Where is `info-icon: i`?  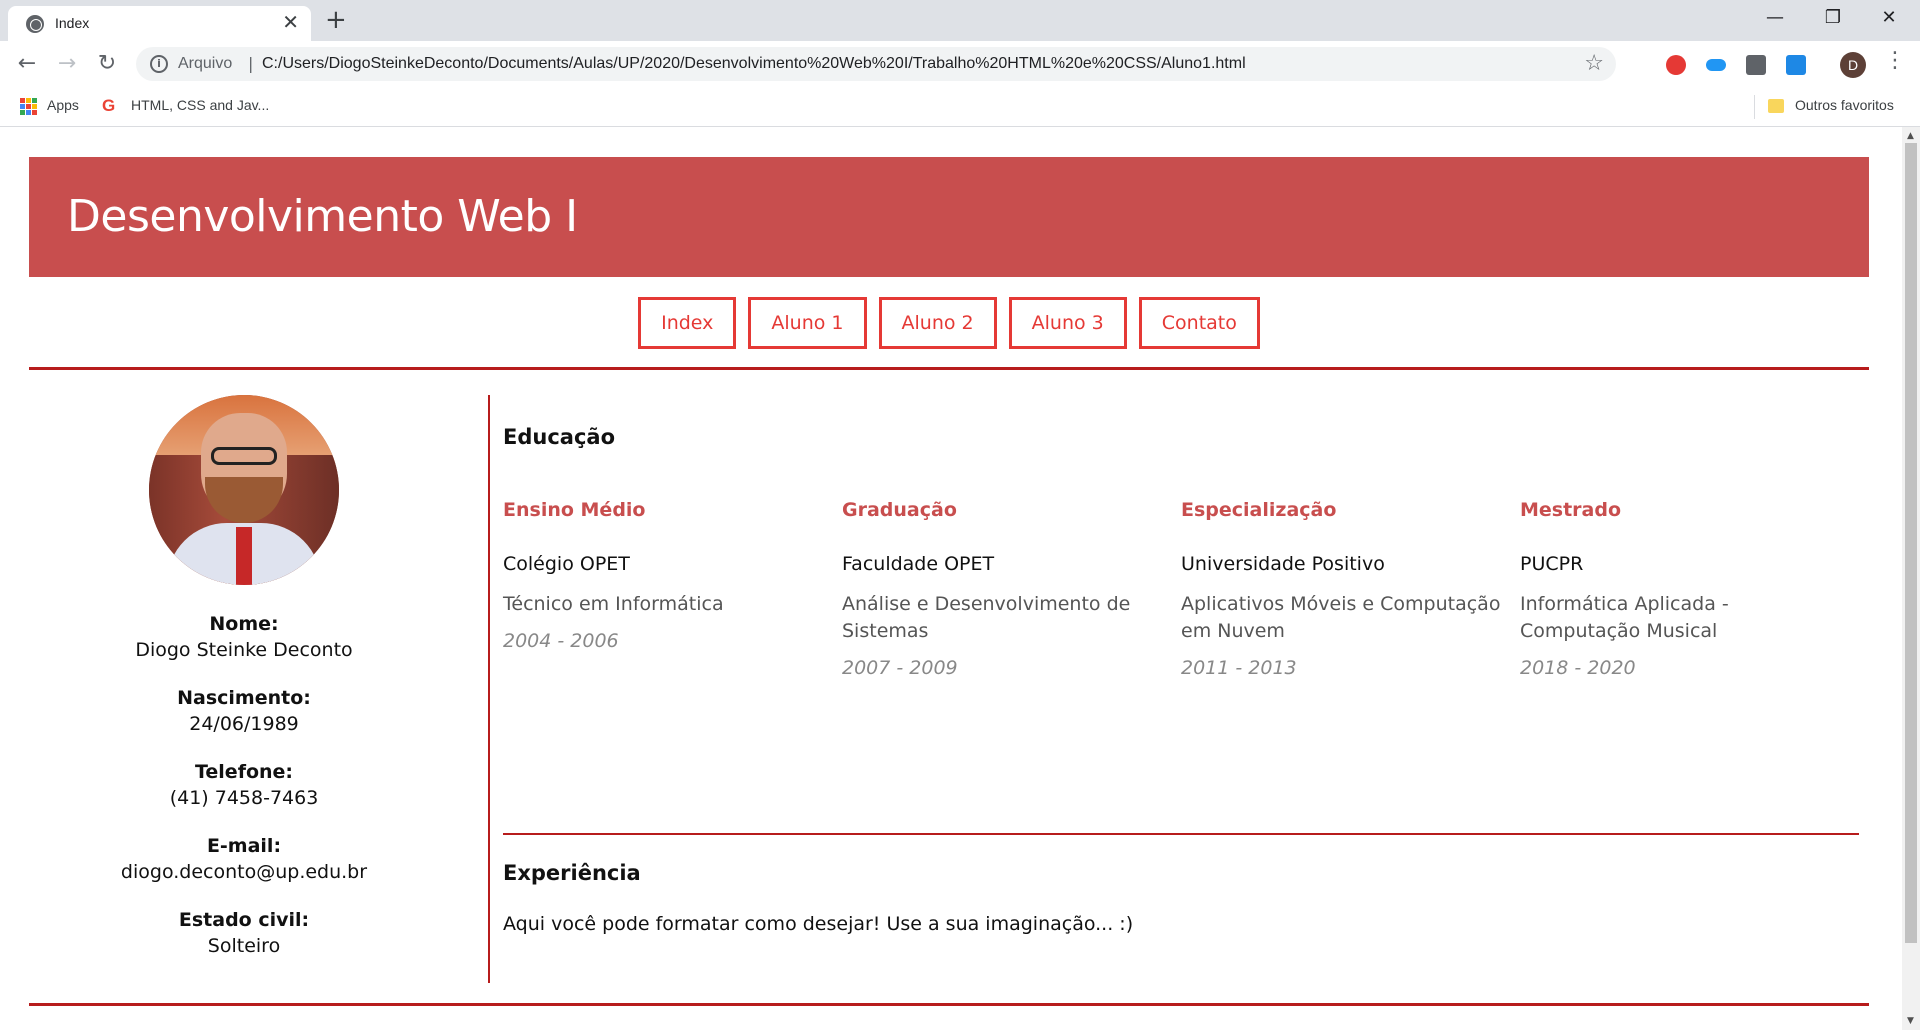 info-icon: i is located at coordinates (159, 64).